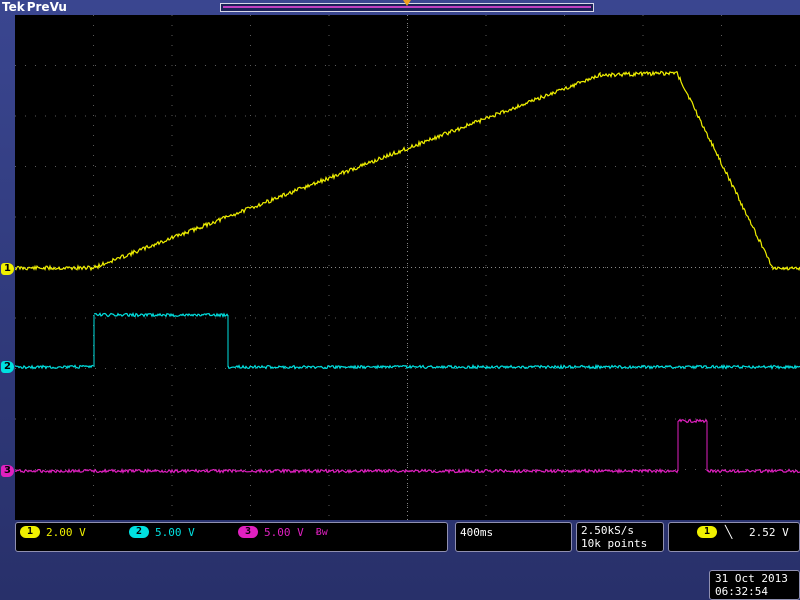 This screenshot has height=600, width=800. I want to click on ch3-scale: 5.00 V, so click(284, 532).